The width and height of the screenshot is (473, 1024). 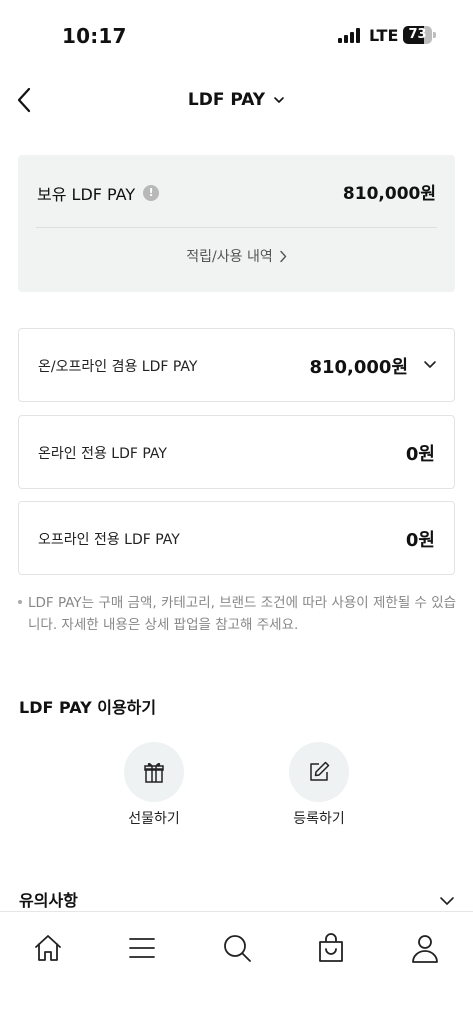 I want to click on title-dropdown: LDF PAY, so click(x=236, y=100).